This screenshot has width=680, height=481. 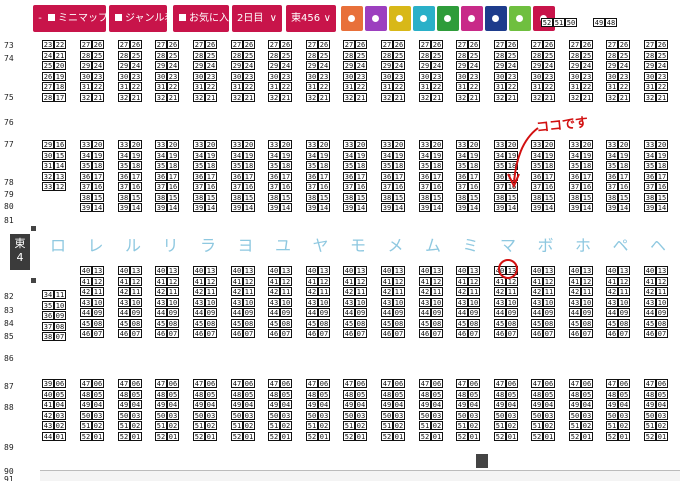 I want to click on circle-space: 39, so click(x=237, y=207).